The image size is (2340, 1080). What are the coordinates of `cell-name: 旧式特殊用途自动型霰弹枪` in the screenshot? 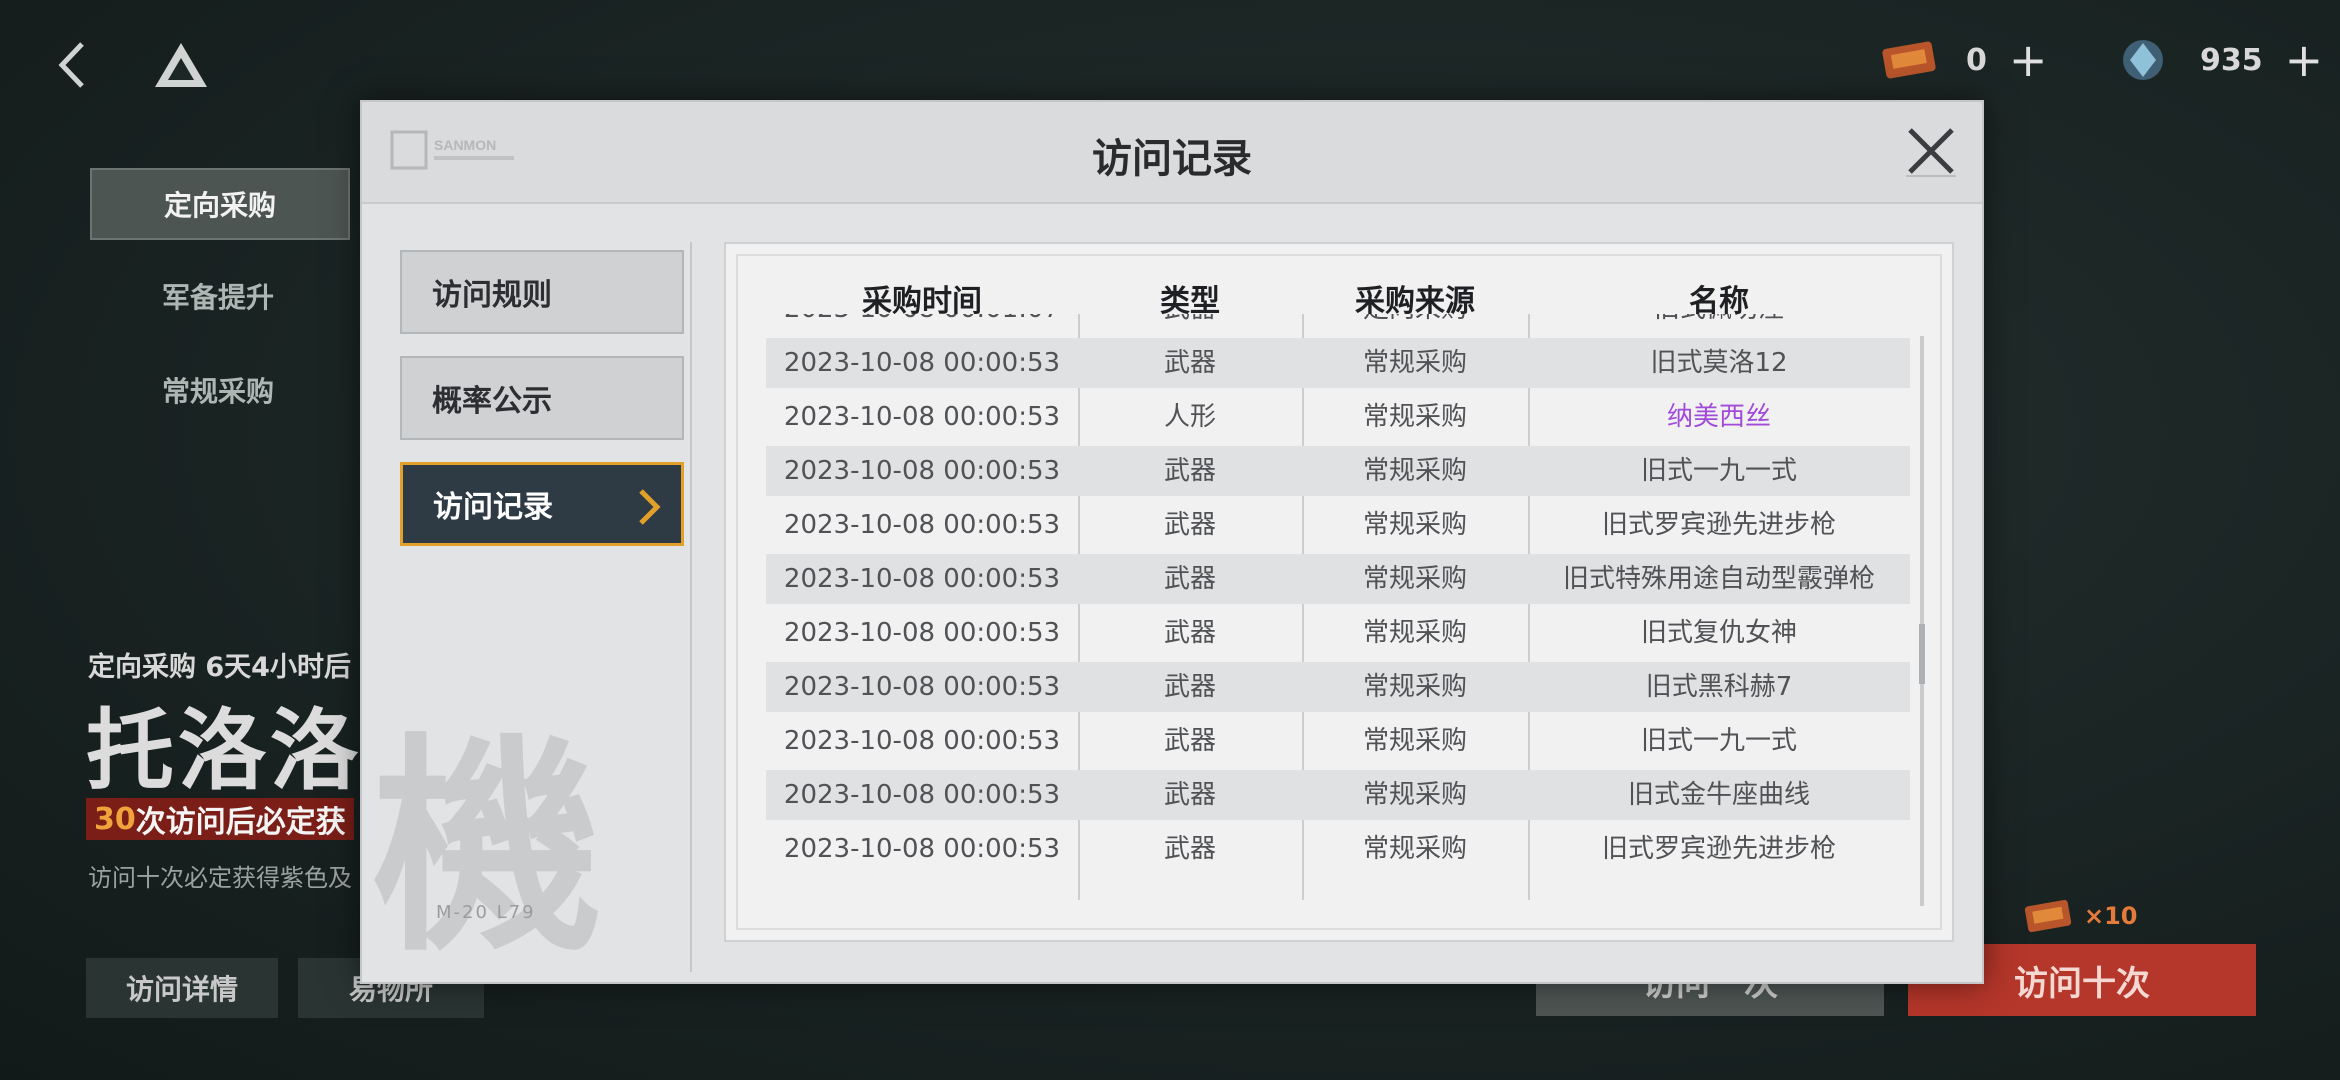 It's located at (1718, 579).